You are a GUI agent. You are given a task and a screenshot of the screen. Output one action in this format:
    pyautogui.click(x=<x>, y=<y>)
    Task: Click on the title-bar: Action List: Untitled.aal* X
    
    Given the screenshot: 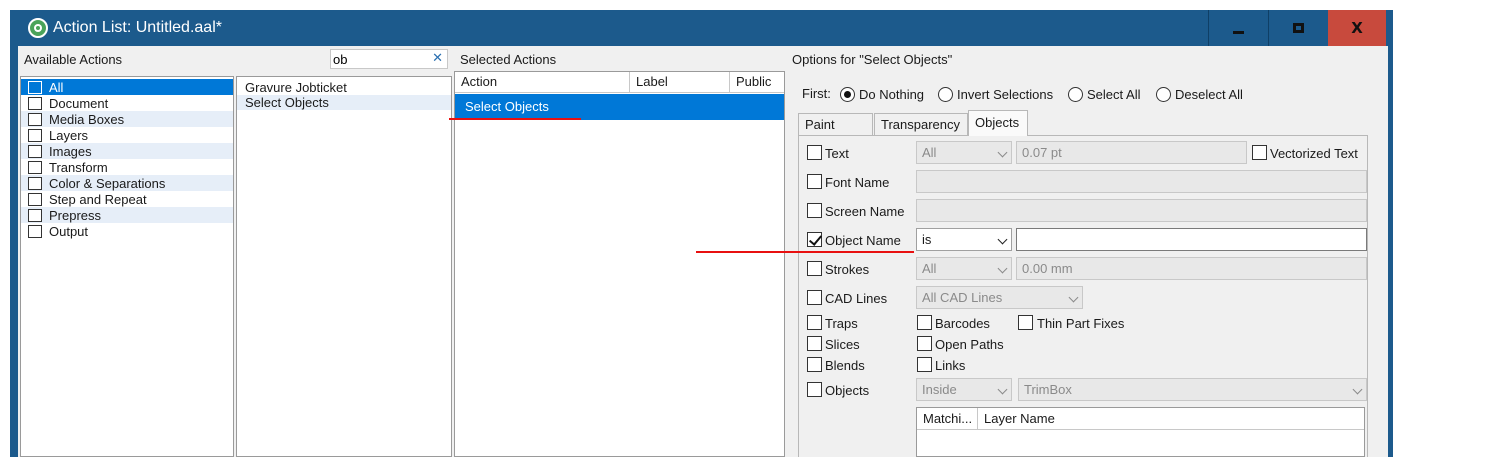 What is the action you would take?
    pyautogui.click(x=701, y=28)
    